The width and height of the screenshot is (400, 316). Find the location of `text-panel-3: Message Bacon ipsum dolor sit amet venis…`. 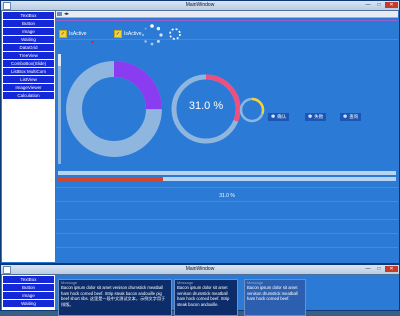

text-panel-3: Message Bacon ipsum dolor sit amet venis… is located at coordinates (275, 297).